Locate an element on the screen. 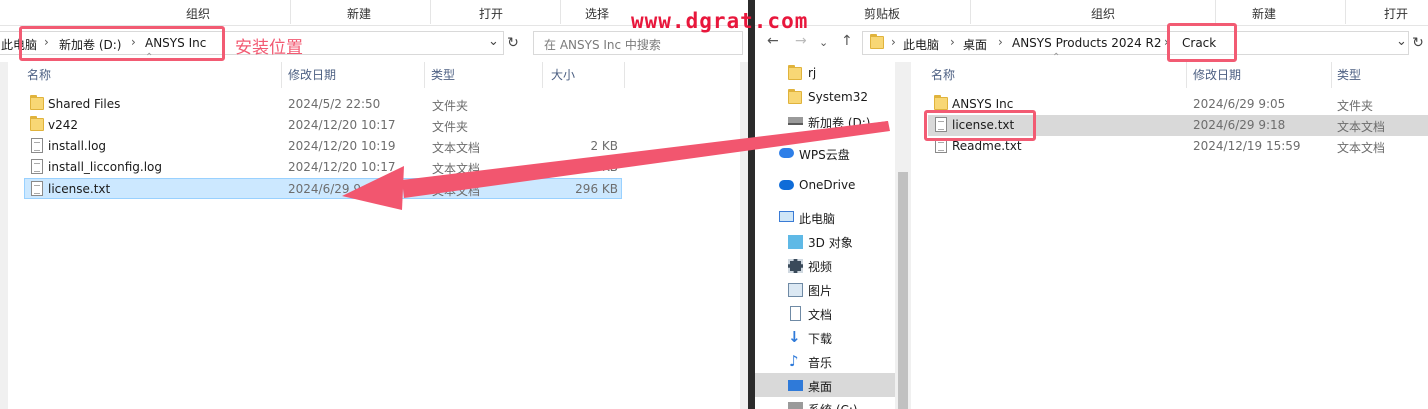 This screenshot has height=409, width=1428. drag-arrow-icon is located at coordinates (616, 165).